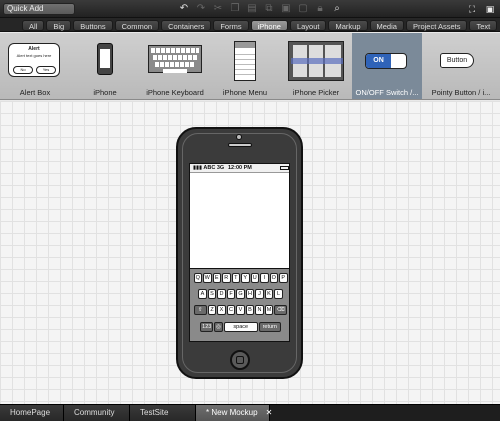  I want to click on redo-icon: ↷, so click(201, 9).